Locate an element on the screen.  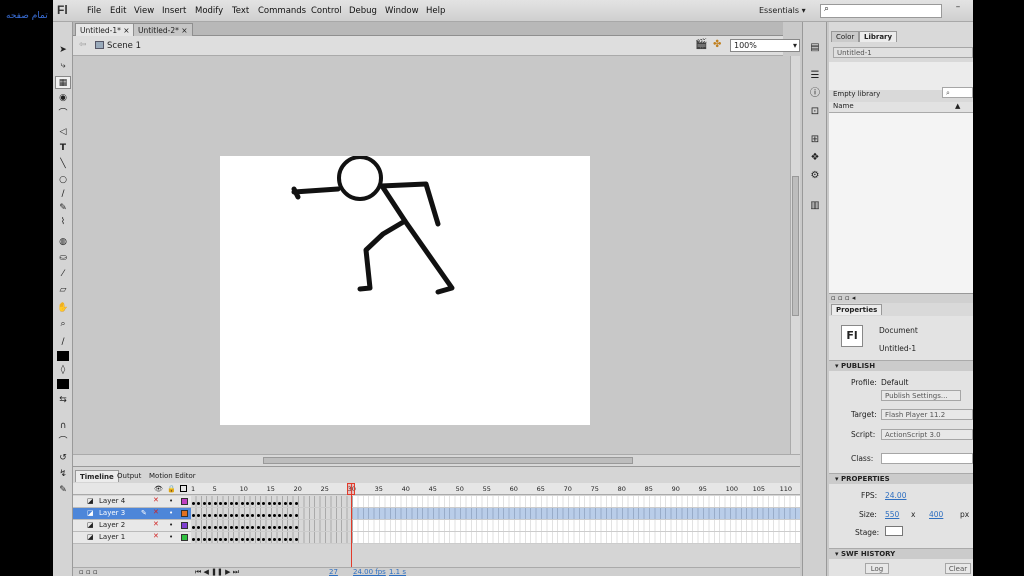
eraser-tool-icon: ▱ is located at coordinates (63, 290).